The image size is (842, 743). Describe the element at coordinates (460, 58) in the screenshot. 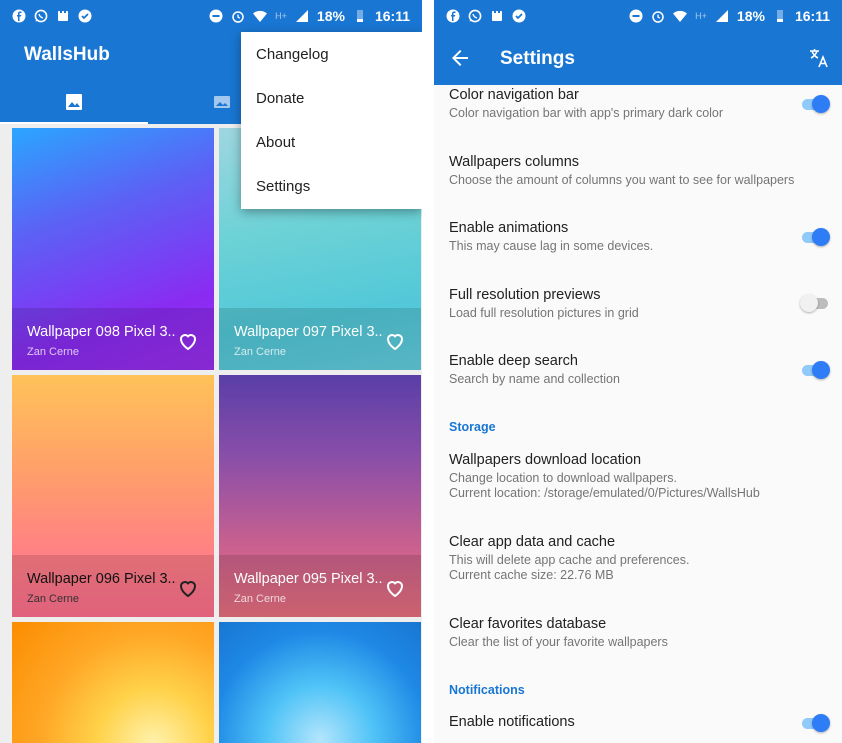

I see `back-arrow-icon` at that location.